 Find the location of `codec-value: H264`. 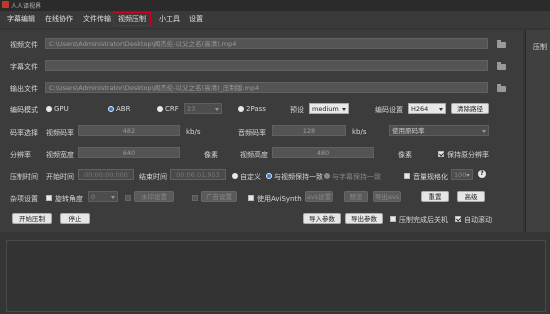

codec-value: H264 is located at coordinates (420, 109).